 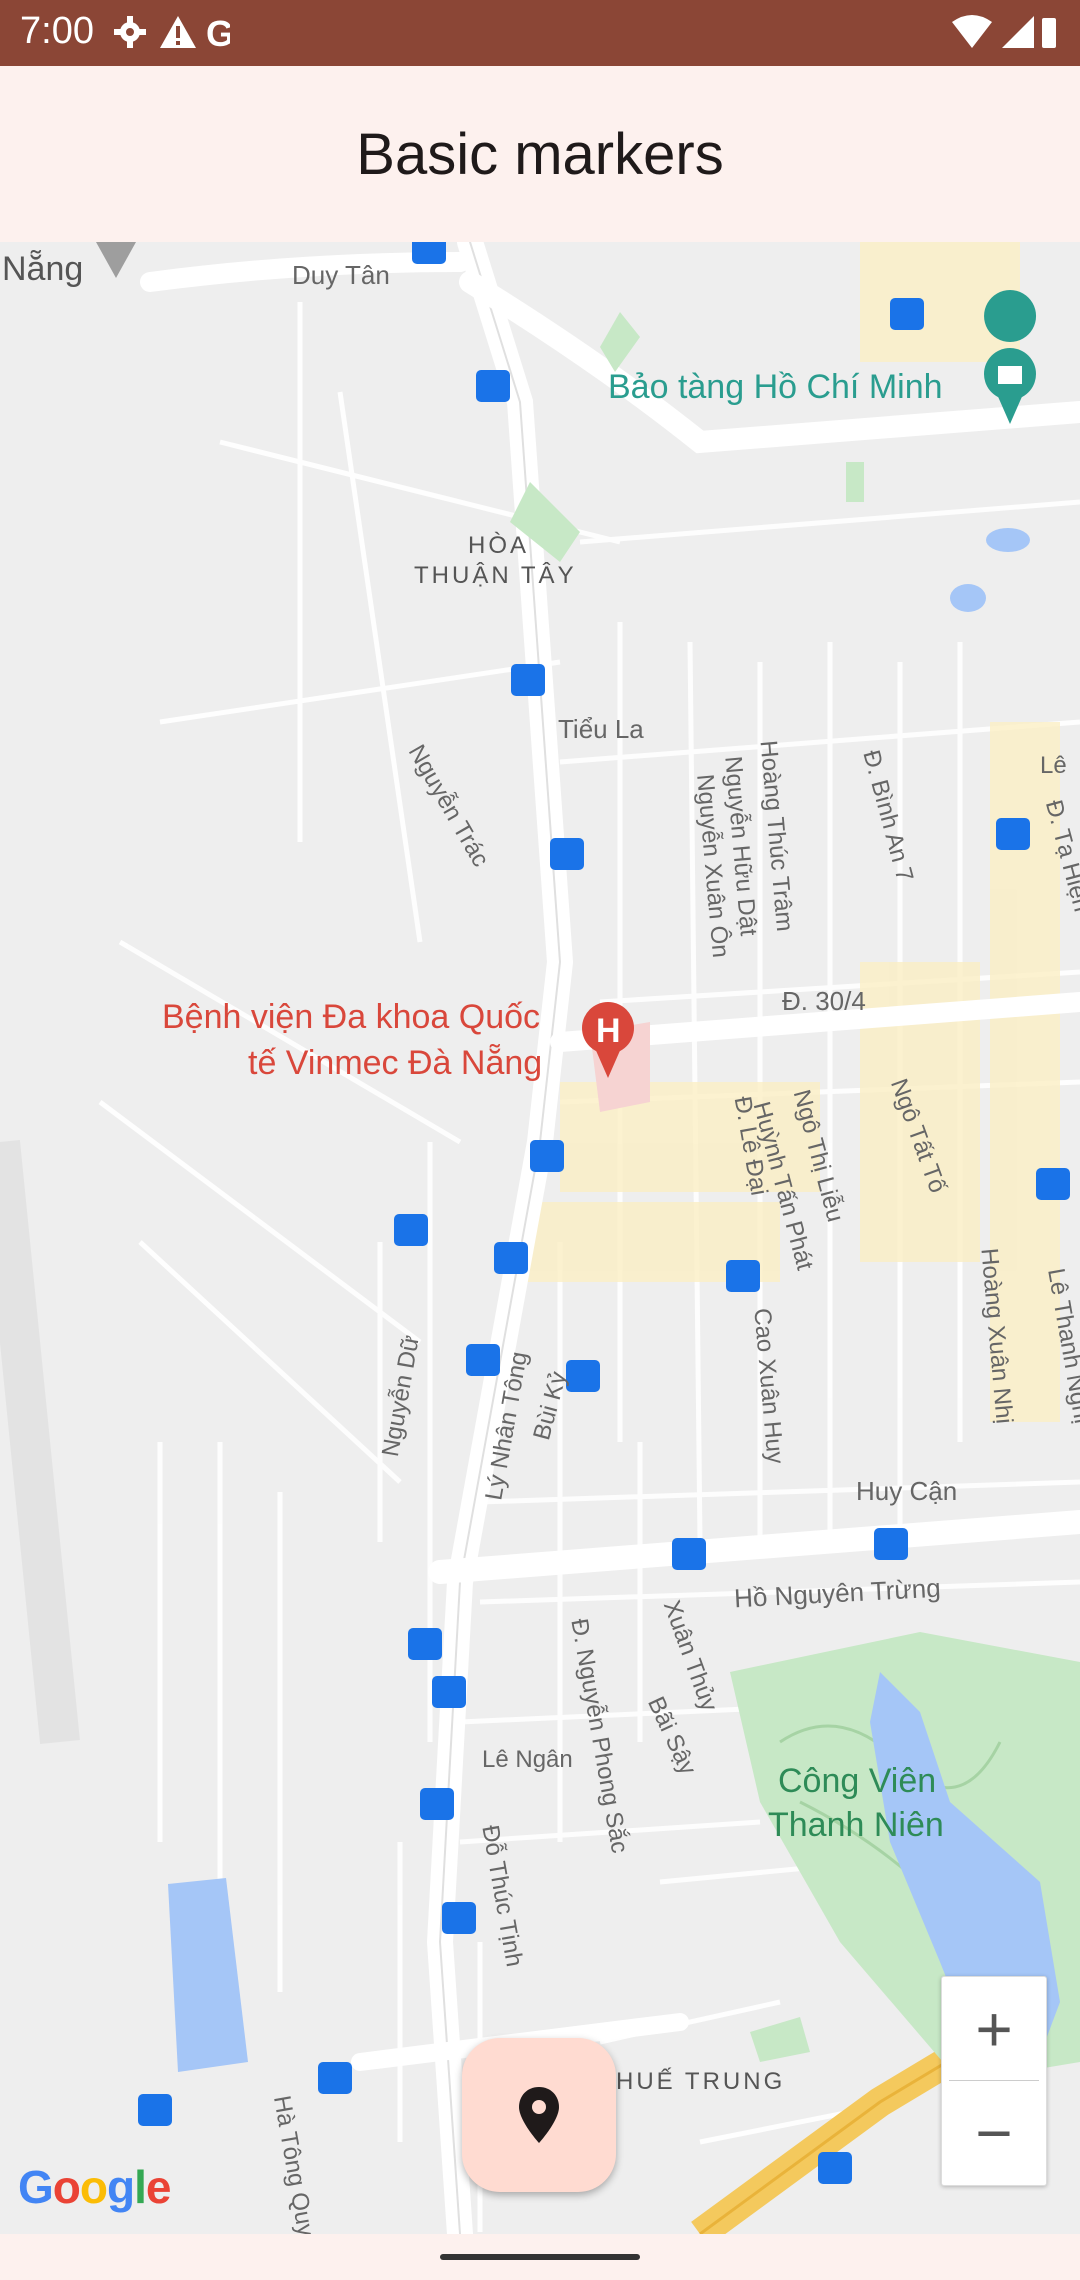 I want to click on map-label: Lê, so click(x=1053, y=765).